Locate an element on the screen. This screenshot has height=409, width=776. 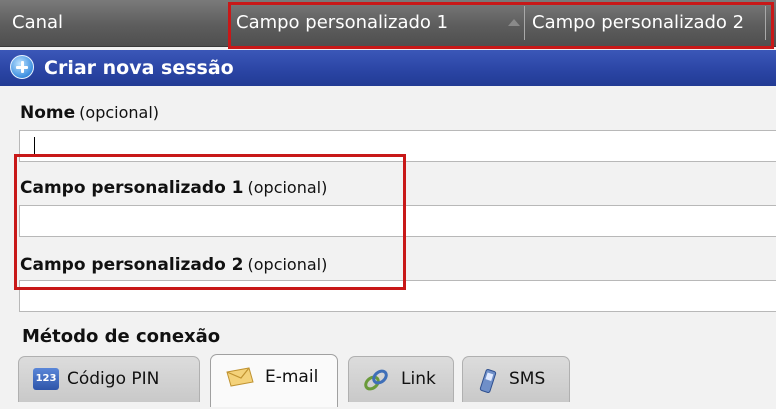
tab-link-label: Link is located at coordinates (418, 379).